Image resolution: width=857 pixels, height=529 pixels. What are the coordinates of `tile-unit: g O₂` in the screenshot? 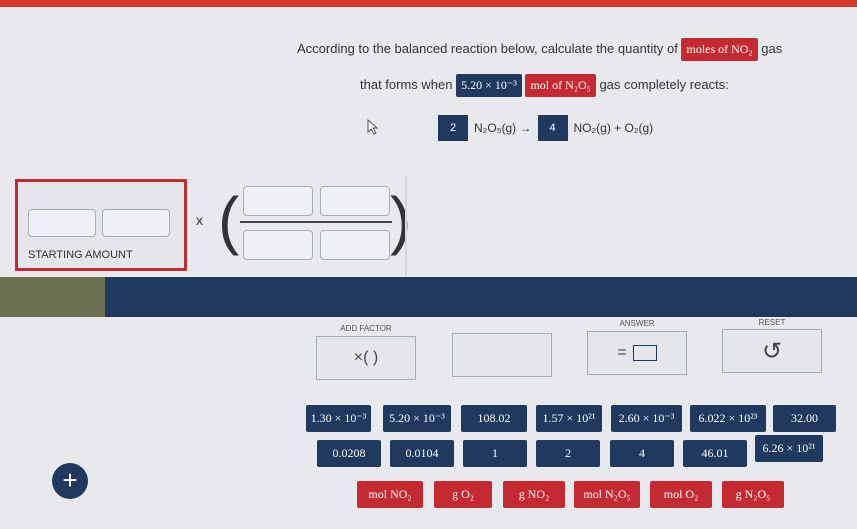 It's located at (463, 494).